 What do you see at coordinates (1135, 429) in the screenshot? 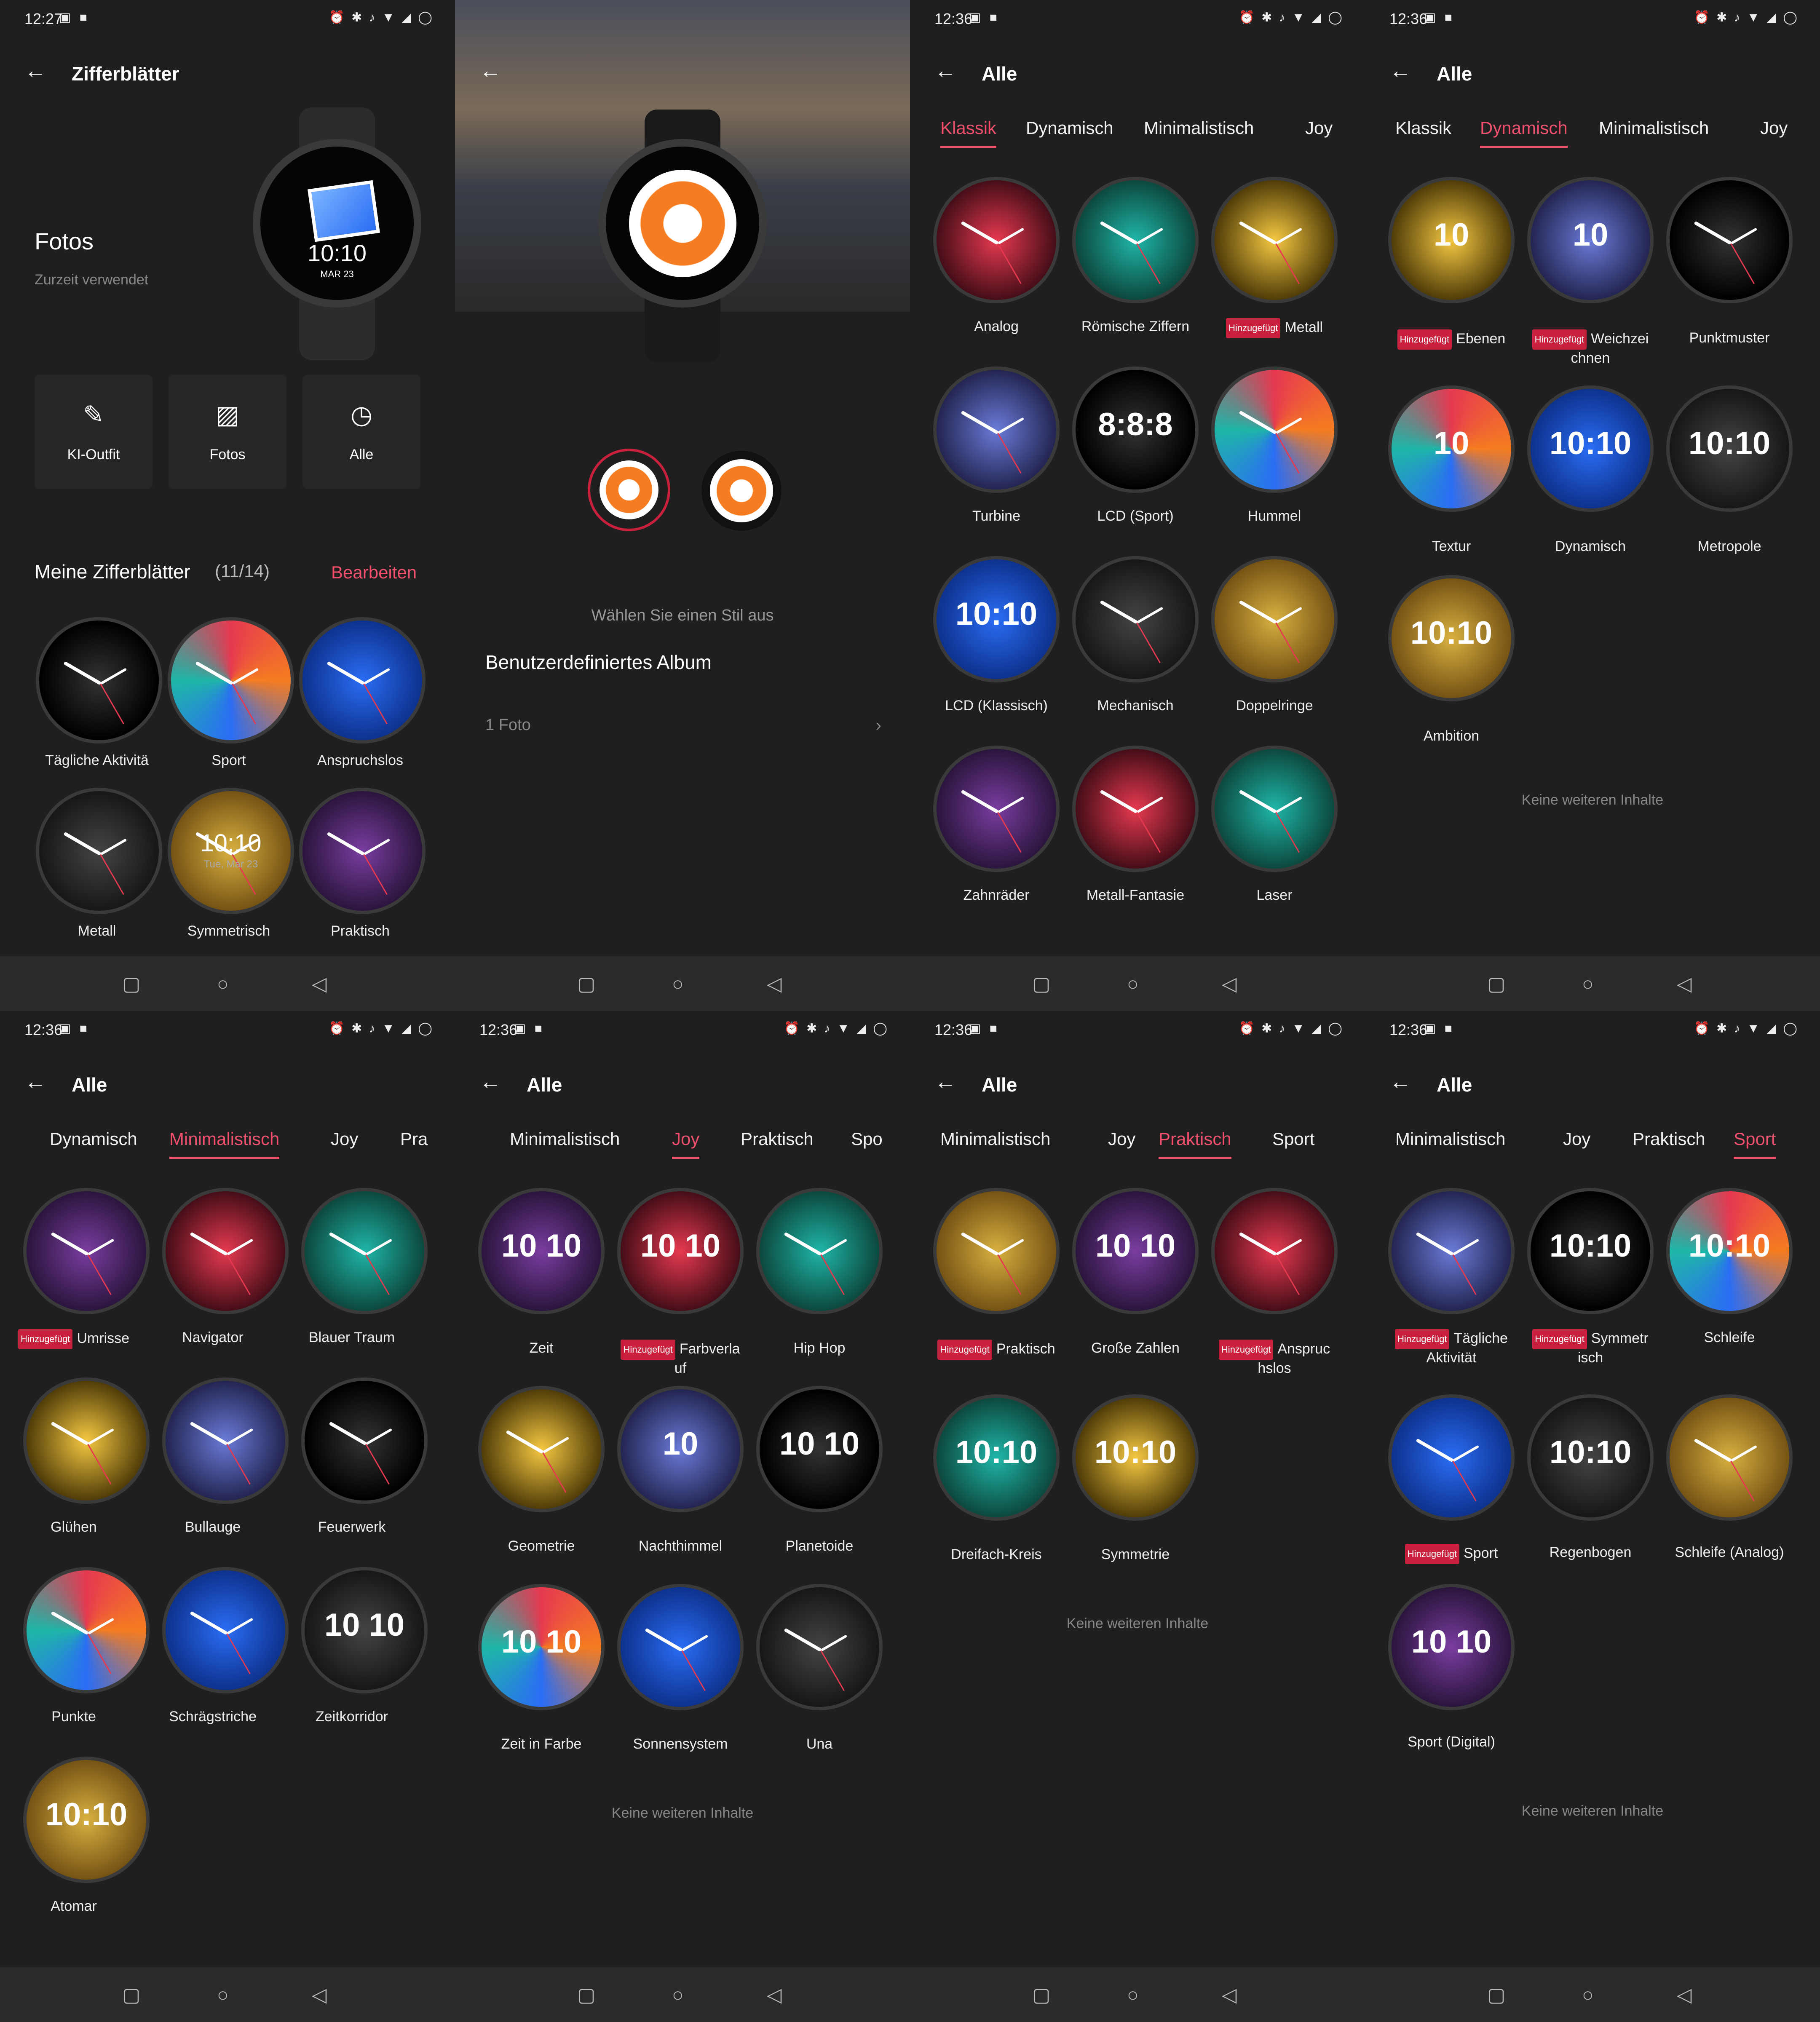
I see `watch-face-preview: 8:8:8` at bounding box center [1135, 429].